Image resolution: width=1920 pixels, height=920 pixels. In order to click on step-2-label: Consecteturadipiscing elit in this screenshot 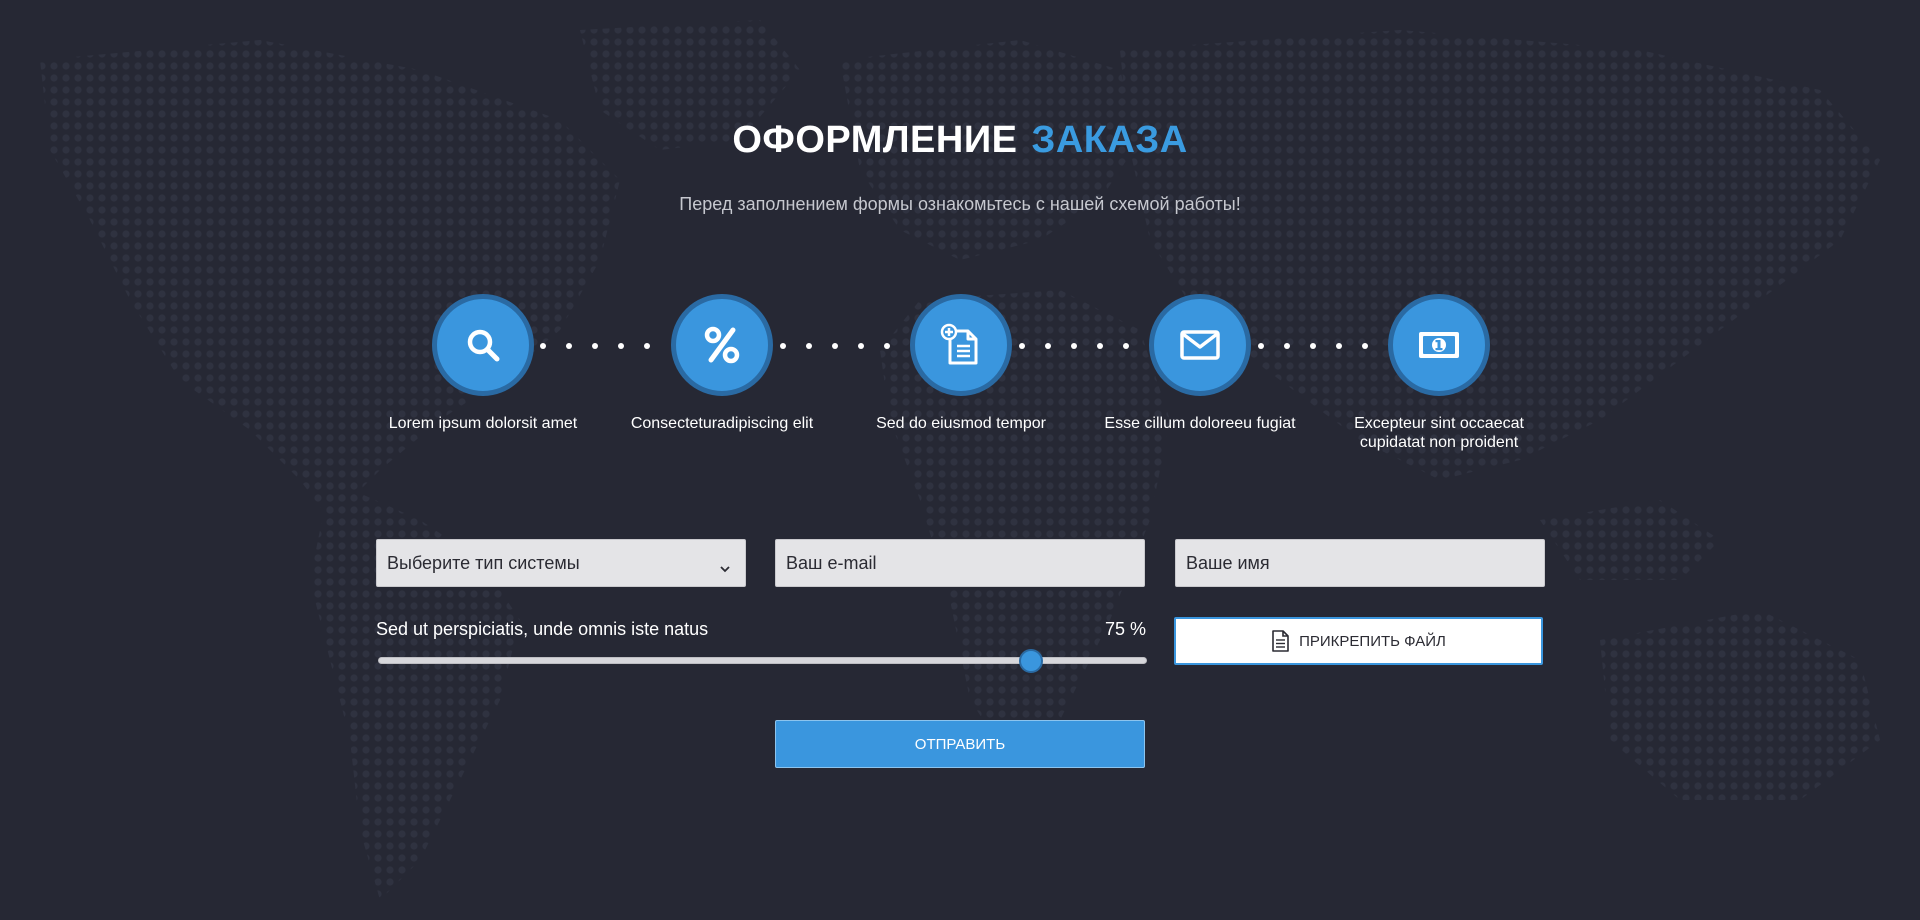, I will do `click(722, 423)`.